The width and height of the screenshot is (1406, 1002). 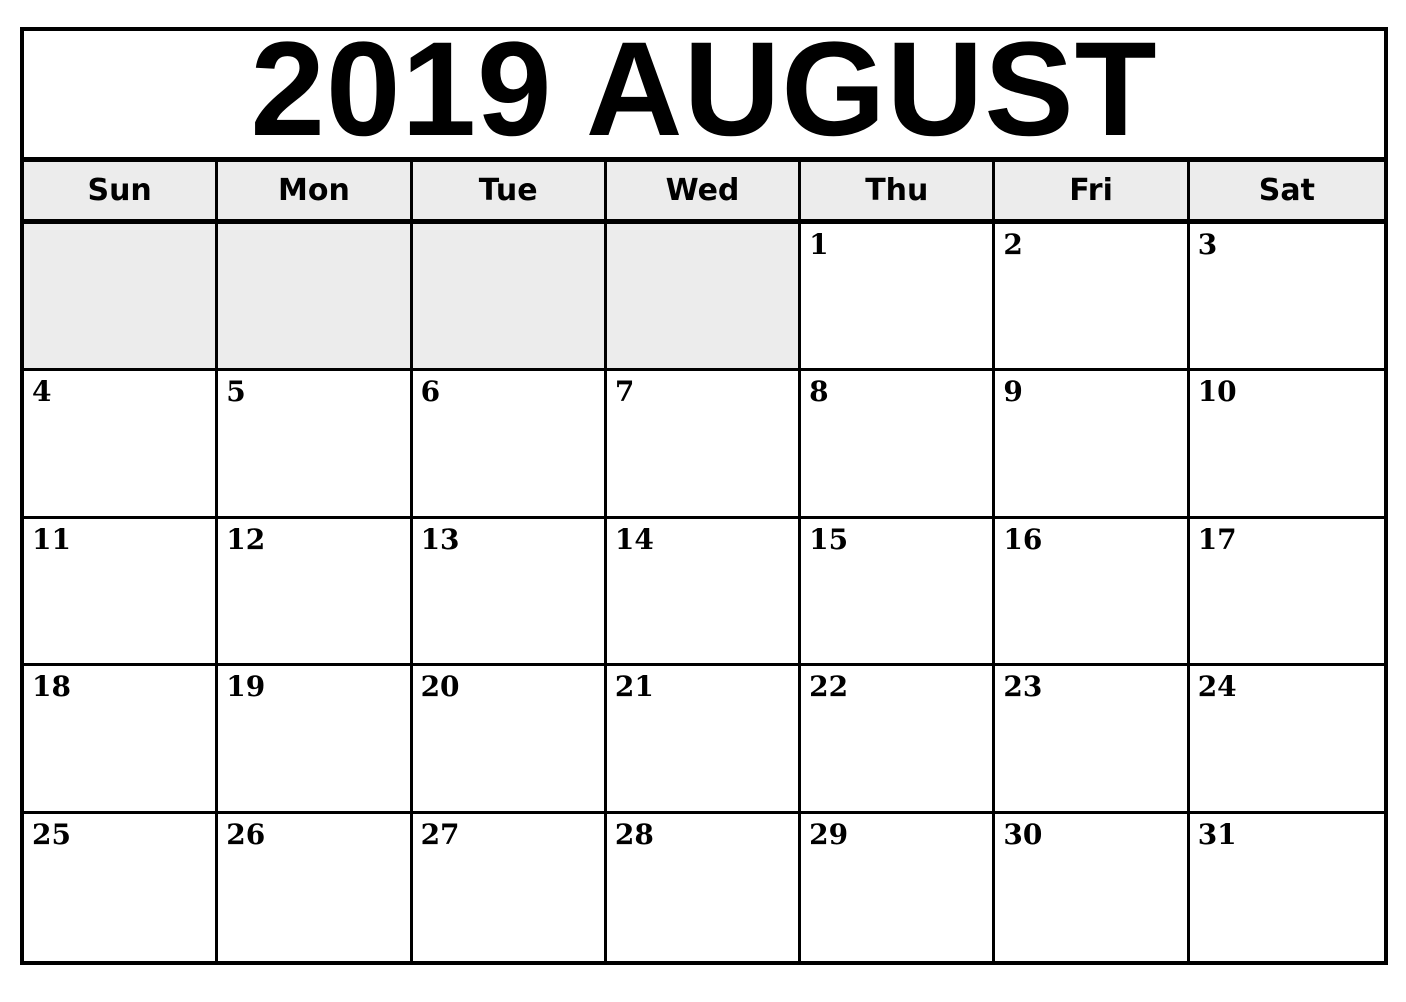 I want to click on day-cell: 13, so click(x=509, y=592).